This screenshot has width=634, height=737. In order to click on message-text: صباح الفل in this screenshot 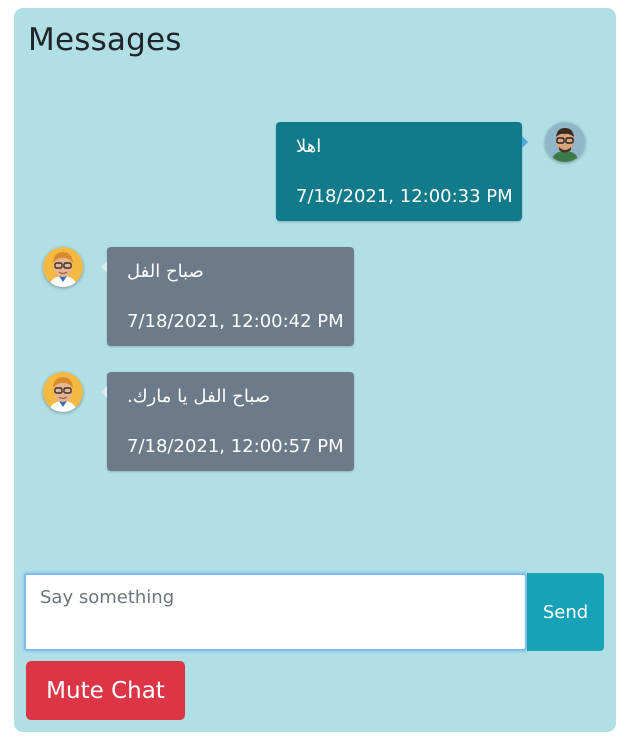, I will do `click(165, 271)`.